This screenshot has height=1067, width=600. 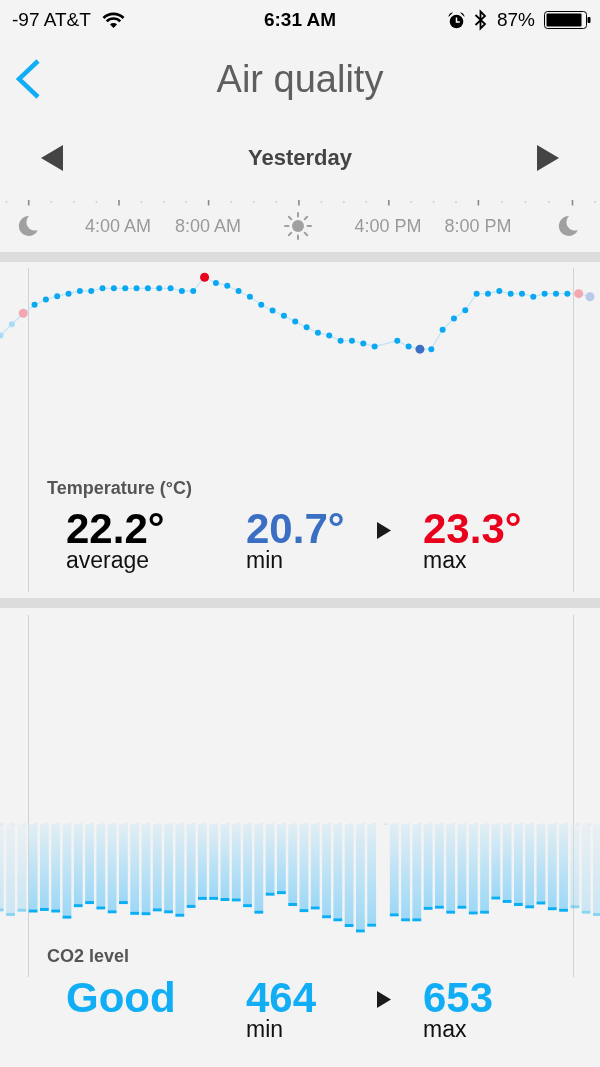 I want to click on next-day-button, so click(x=548, y=158).